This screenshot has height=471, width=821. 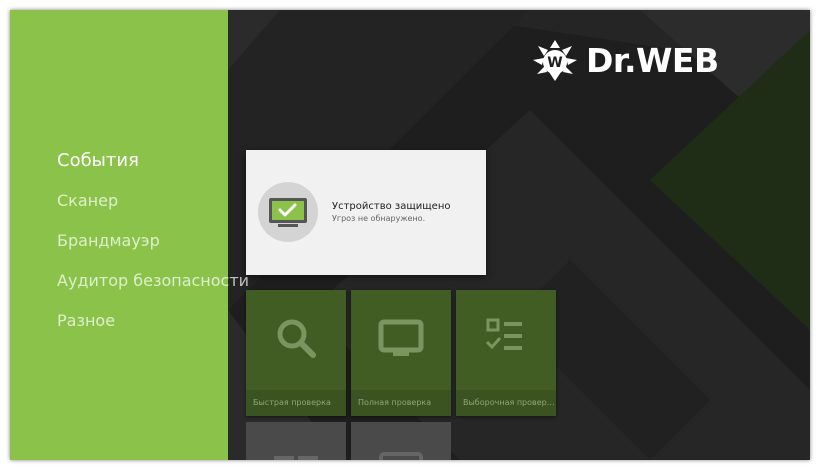 What do you see at coordinates (153, 208) in the screenshot?
I see `sidebar-item-scanner: Сканер` at bounding box center [153, 208].